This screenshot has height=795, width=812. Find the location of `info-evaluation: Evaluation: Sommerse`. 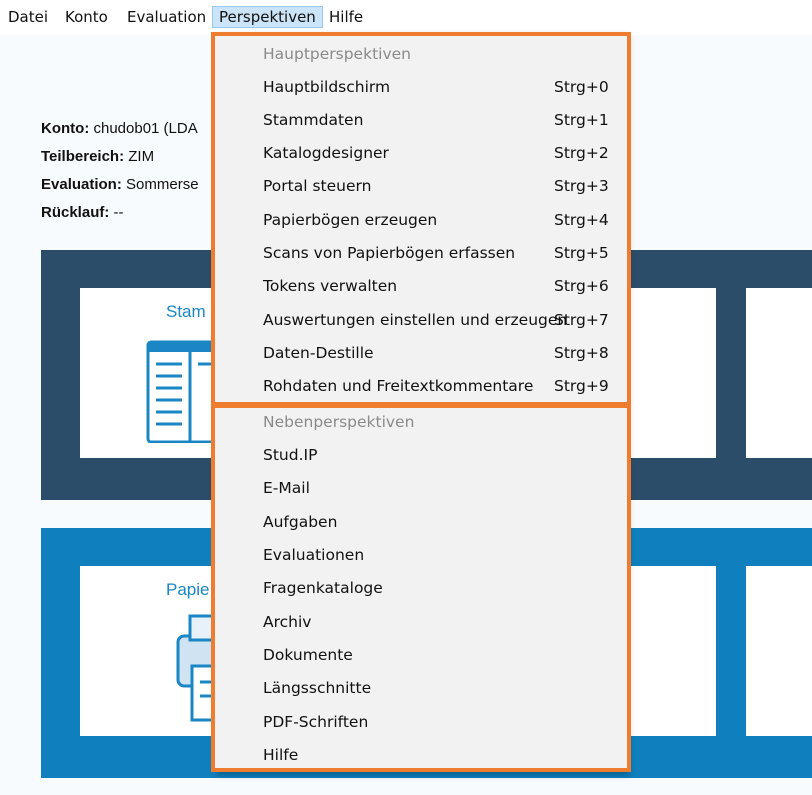

info-evaluation: Evaluation: Sommerse is located at coordinates (120, 184).